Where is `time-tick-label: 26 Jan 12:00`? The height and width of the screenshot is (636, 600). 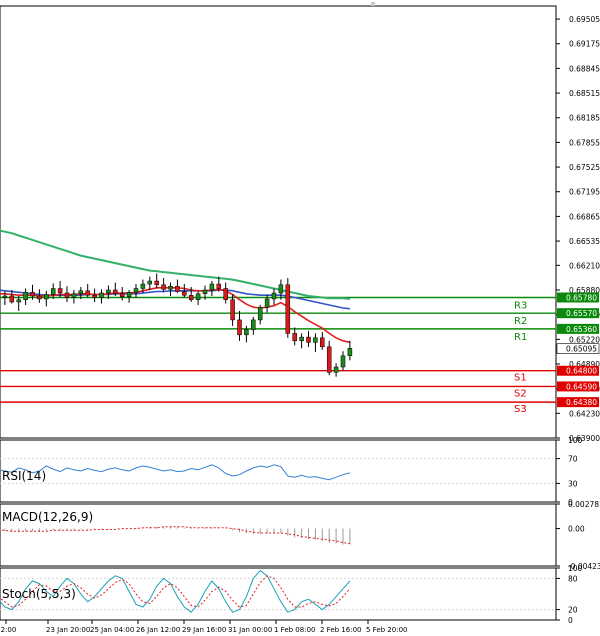 time-tick-label: 26 Jan 12:00 is located at coordinates (158, 630).